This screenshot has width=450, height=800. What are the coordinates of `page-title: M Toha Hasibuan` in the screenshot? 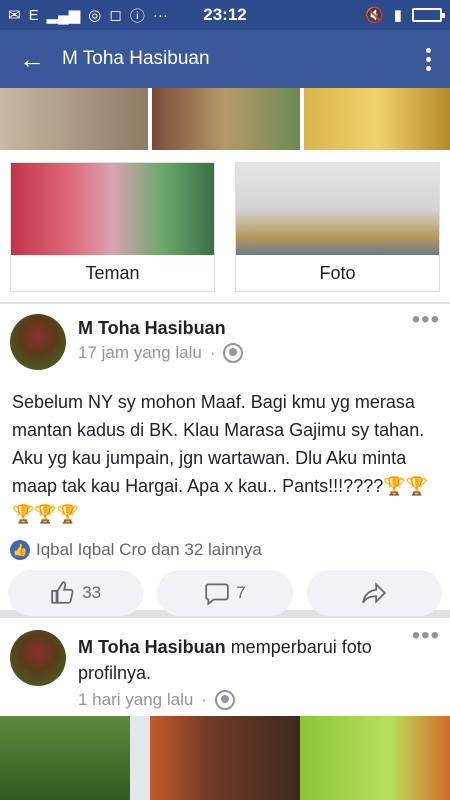 It's located at (136, 58).